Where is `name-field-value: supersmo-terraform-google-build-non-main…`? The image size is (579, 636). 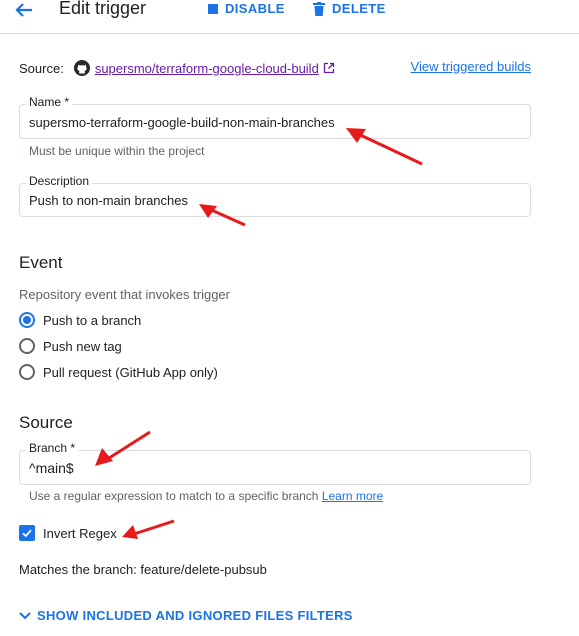 name-field-value: supersmo-terraform-google-build-non-main… is located at coordinates (182, 122).